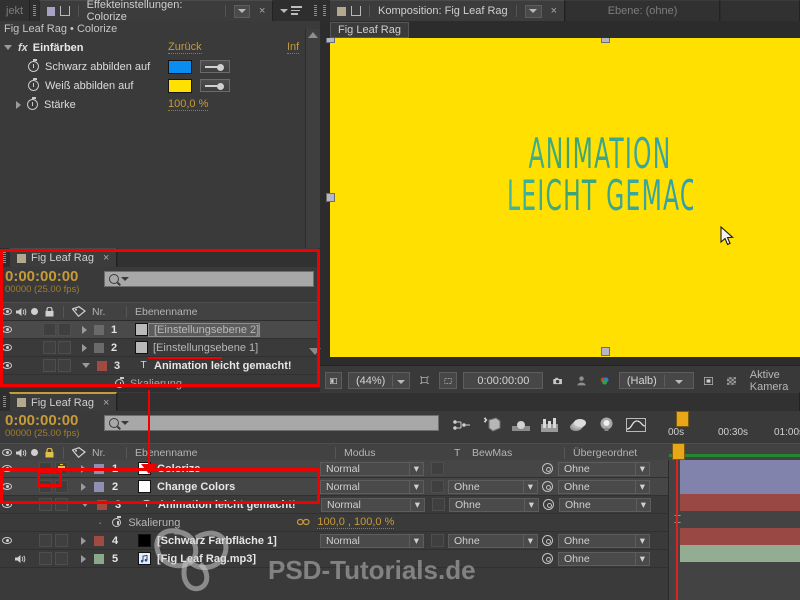 Image resolution: width=800 pixels, height=600 pixels. Describe the element at coordinates (356, 11) in the screenshot. I see `comp-lock-icon` at that location.